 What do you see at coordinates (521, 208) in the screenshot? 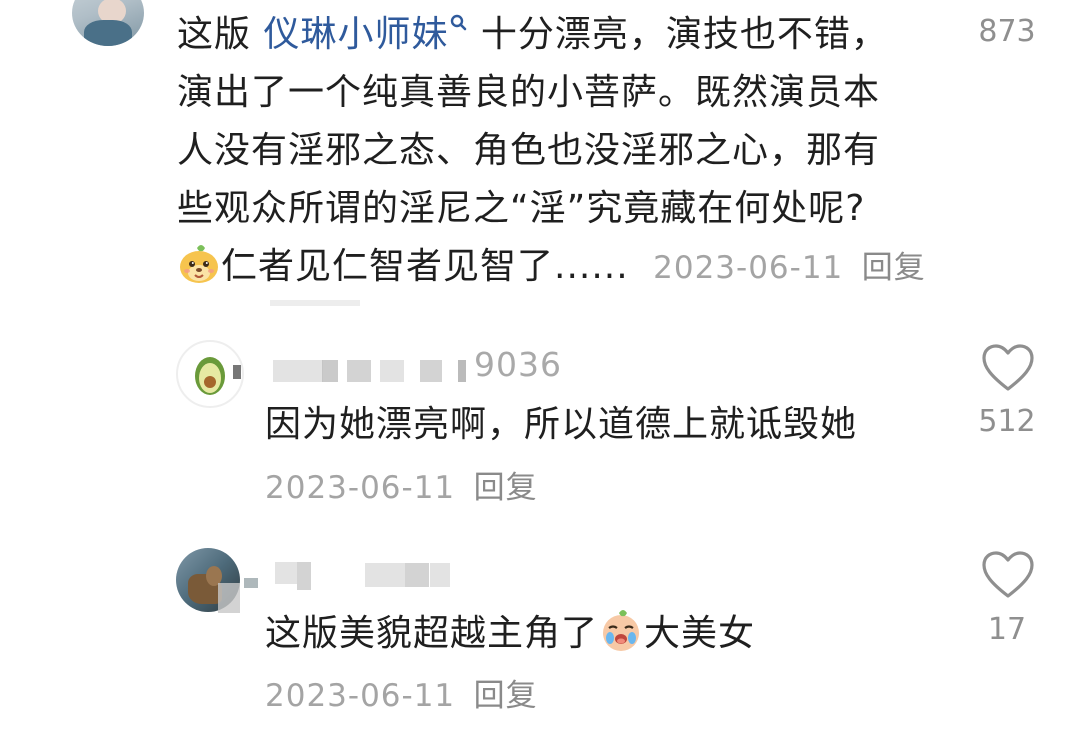
I see `comment-line-4: 些观众所谓的淫尼之“淫”究竟藏在何处呢?` at bounding box center [521, 208].